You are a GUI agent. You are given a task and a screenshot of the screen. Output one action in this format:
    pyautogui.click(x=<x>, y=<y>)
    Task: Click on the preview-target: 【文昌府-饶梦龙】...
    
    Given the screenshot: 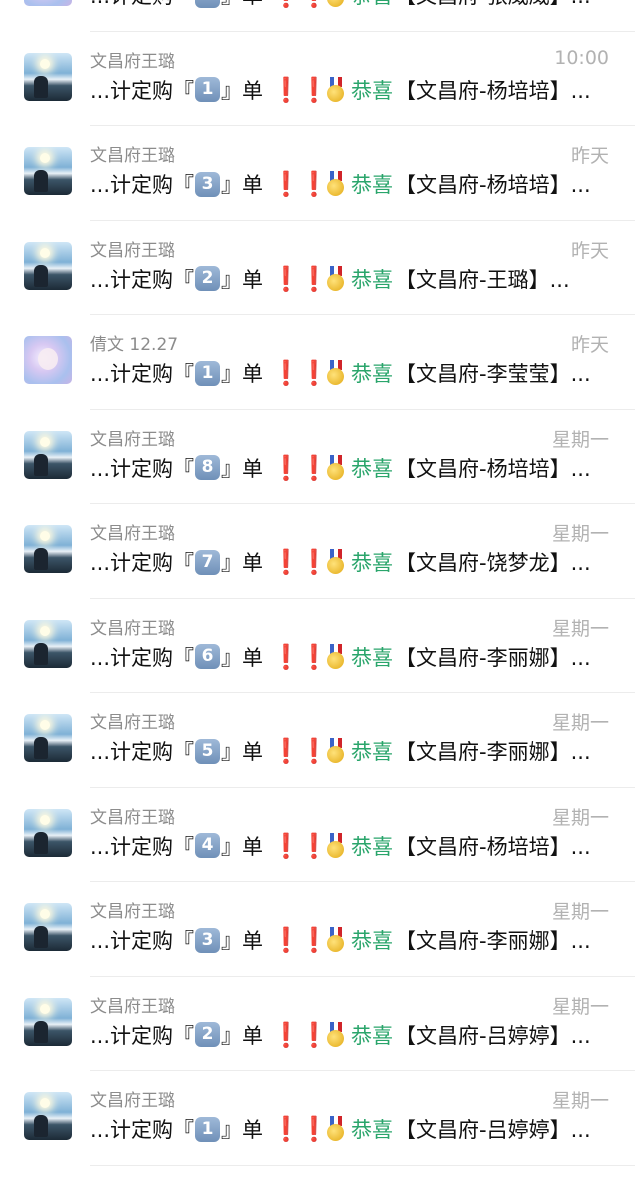 What is the action you would take?
    pyautogui.click(x=493, y=563)
    